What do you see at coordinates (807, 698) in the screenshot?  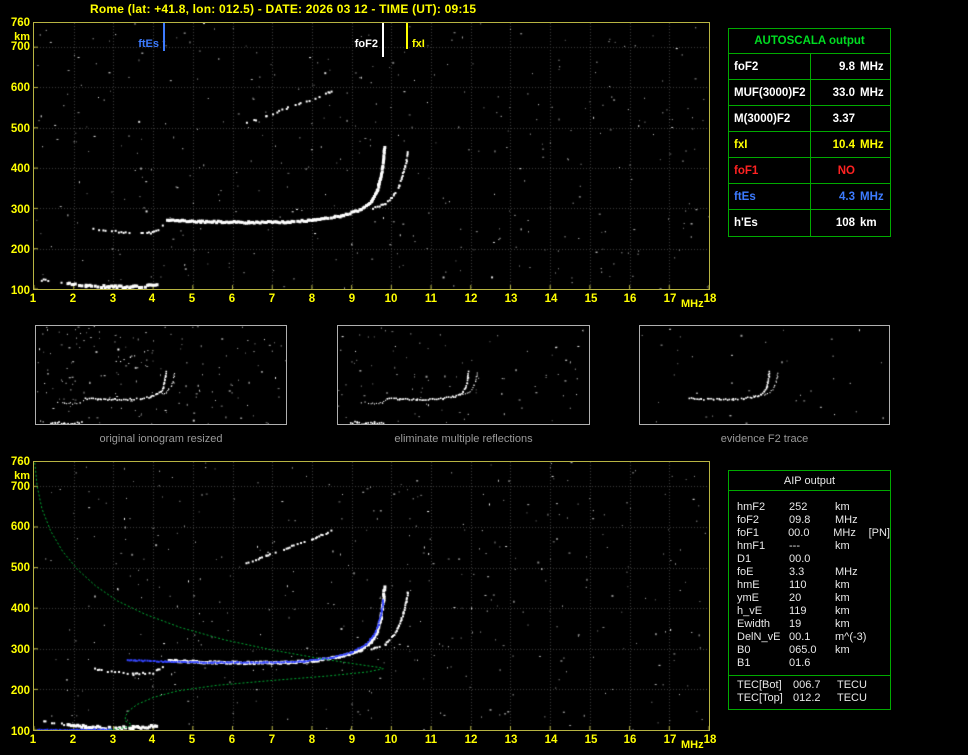 I see `row-value: 012.2` at bounding box center [807, 698].